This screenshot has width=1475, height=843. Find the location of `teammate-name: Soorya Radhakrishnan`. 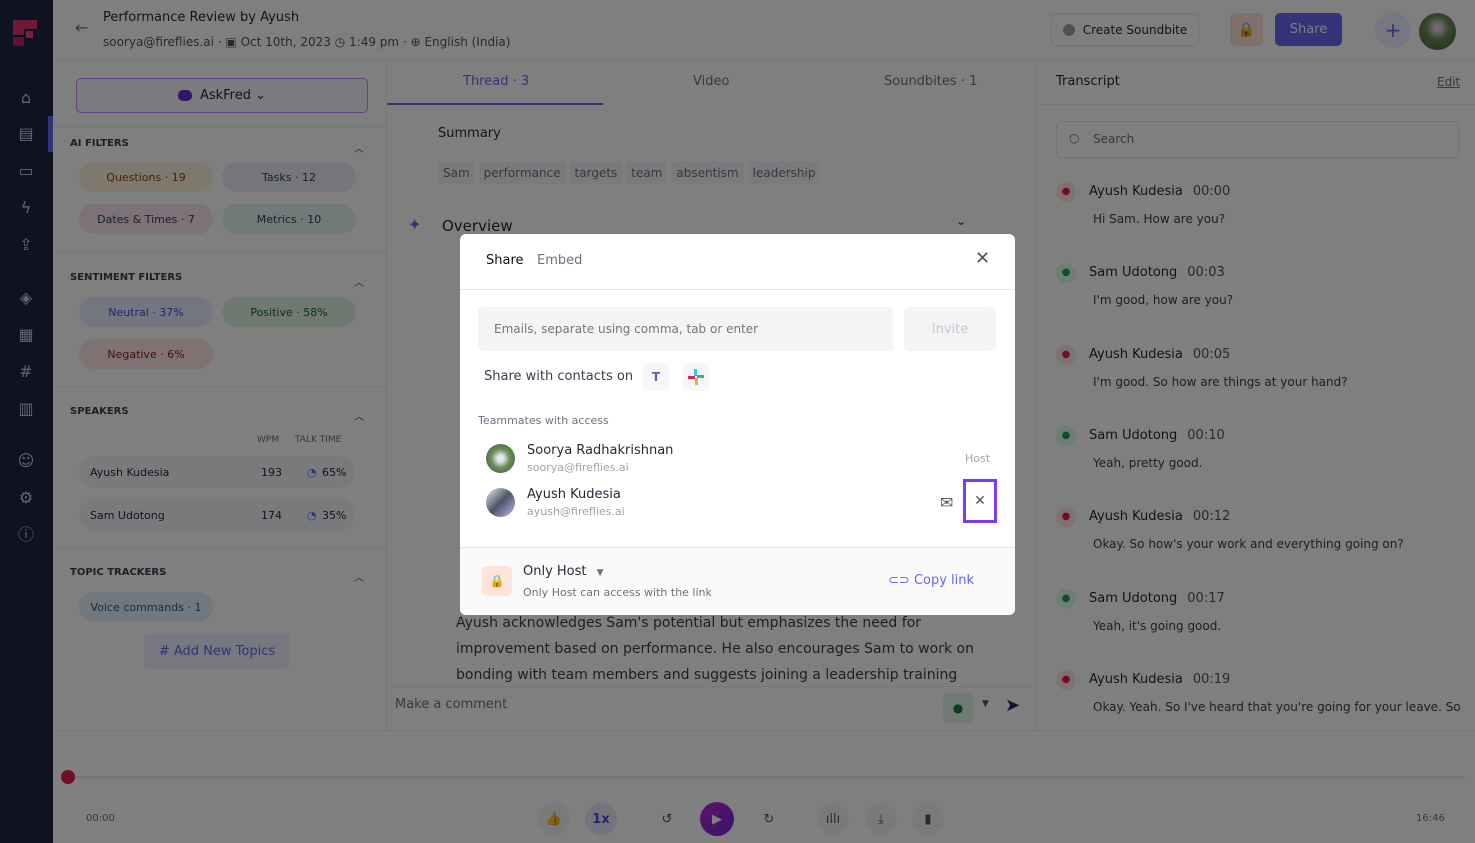

teammate-name: Soorya Radhakrishnan is located at coordinates (600, 450).